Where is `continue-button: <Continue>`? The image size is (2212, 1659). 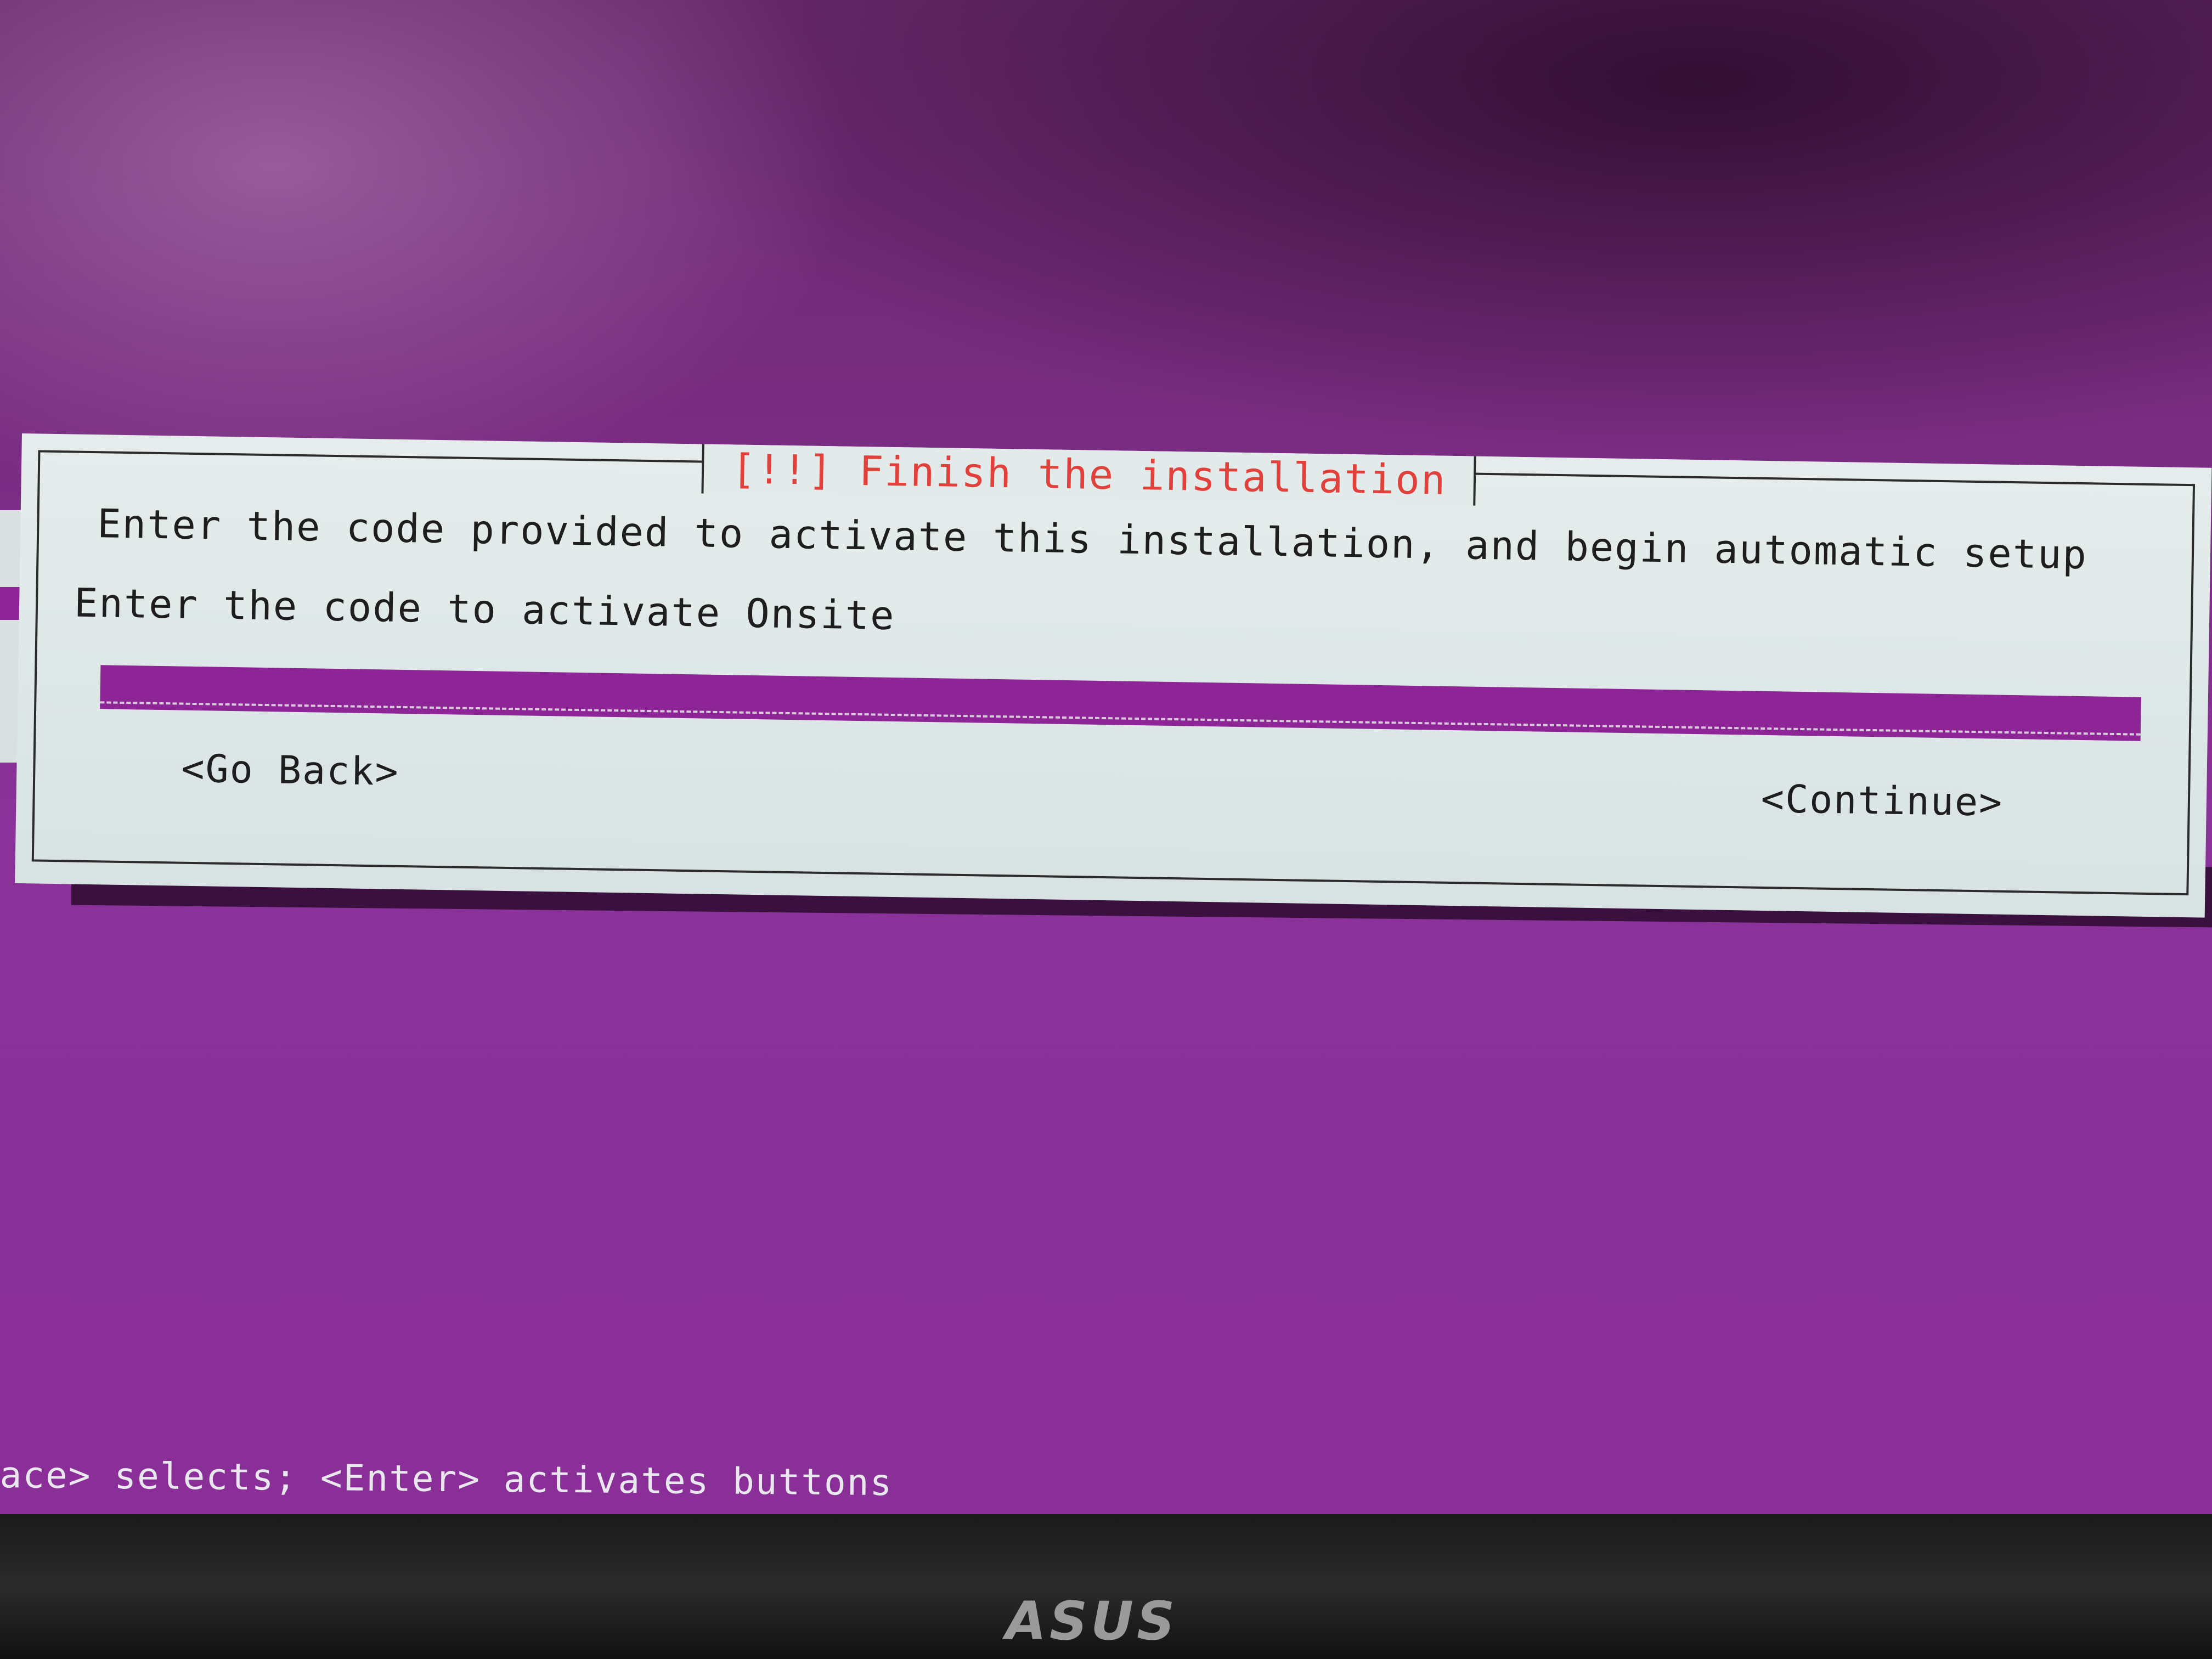 continue-button: <Continue> is located at coordinates (1882, 801).